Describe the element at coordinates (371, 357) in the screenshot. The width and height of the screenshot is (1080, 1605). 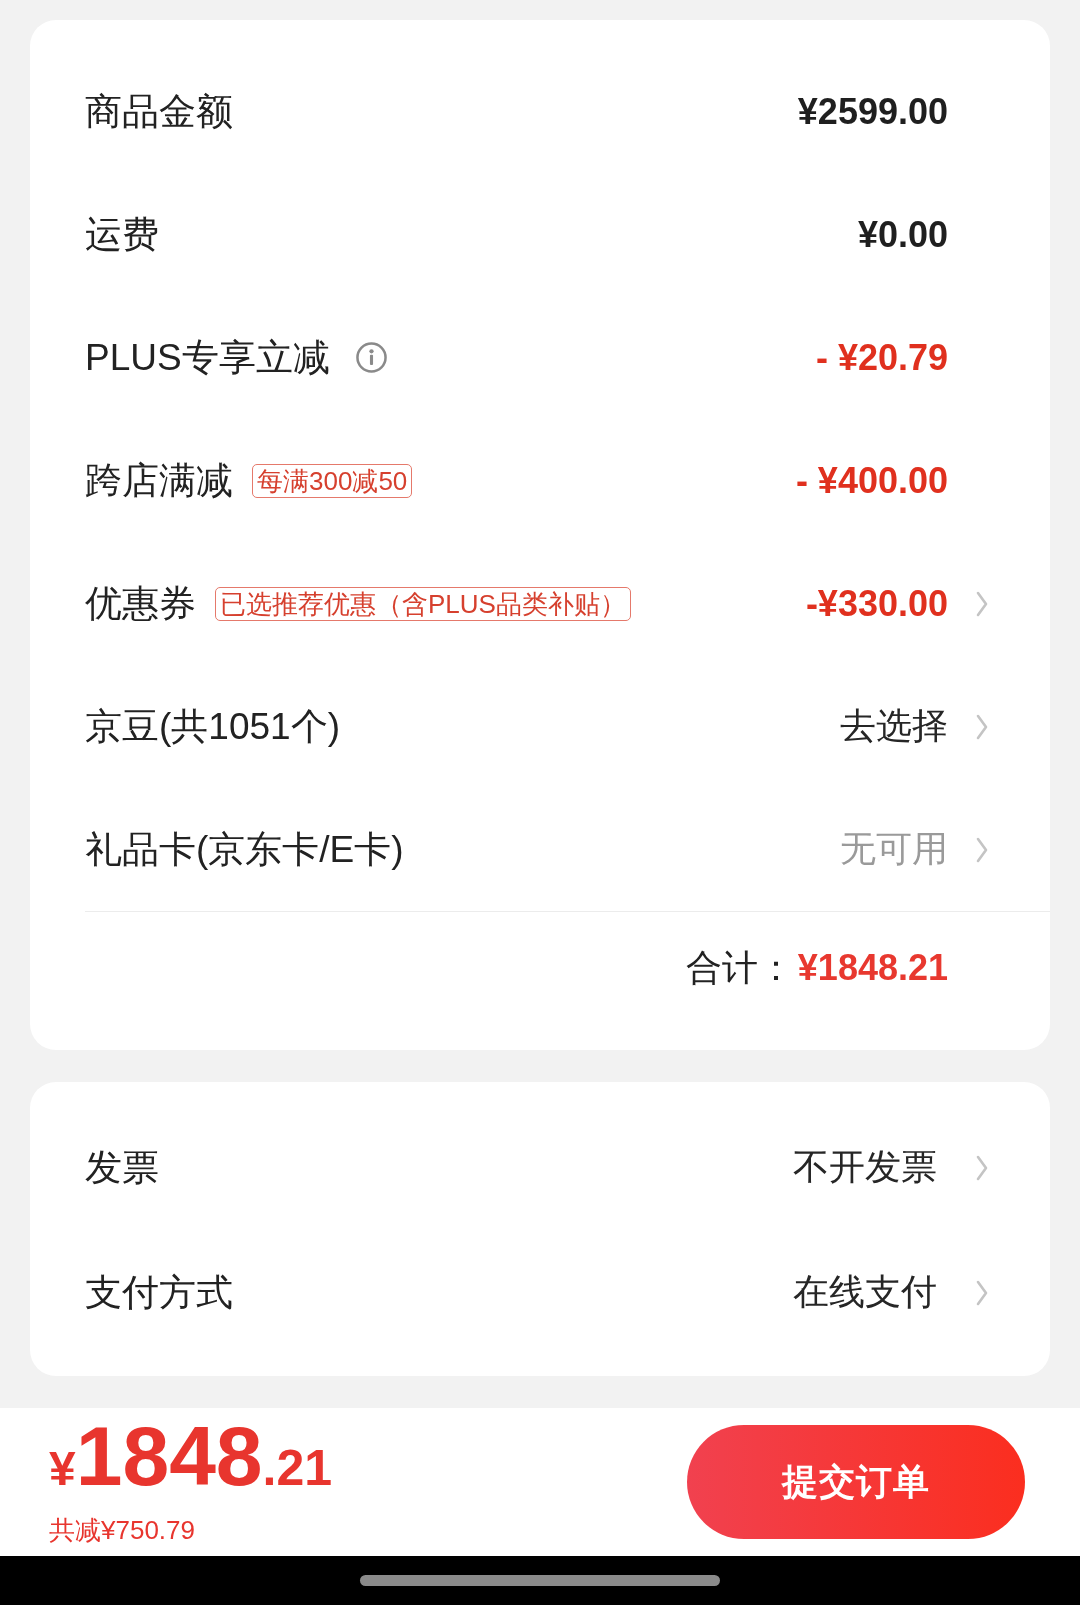
I see `info-icon` at that location.